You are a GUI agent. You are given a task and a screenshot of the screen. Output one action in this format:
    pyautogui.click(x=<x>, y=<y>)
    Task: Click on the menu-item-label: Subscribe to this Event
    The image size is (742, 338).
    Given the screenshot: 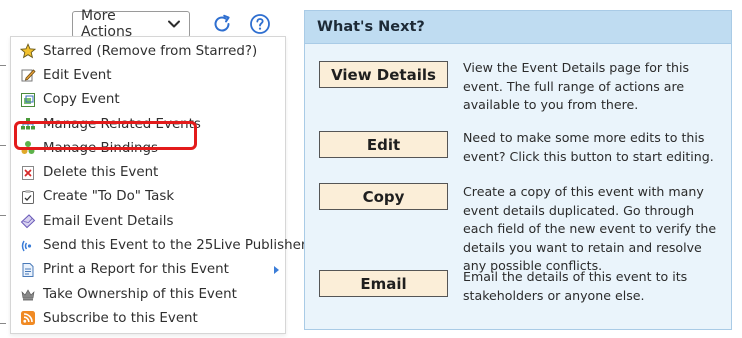 What is the action you would take?
    pyautogui.click(x=120, y=318)
    